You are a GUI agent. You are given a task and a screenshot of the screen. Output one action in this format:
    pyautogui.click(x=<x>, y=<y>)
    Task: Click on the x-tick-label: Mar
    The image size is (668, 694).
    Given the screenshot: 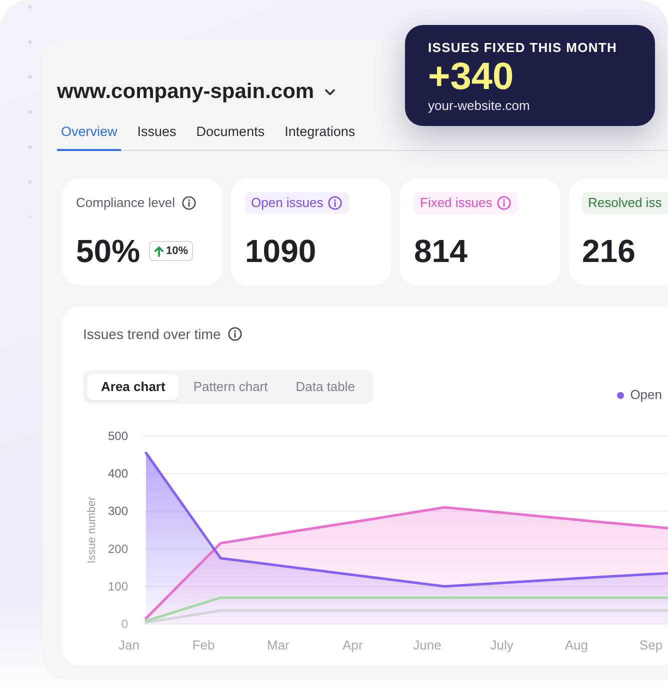 What is the action you would take?
    pyautogui.click(x=278, y=645)
    